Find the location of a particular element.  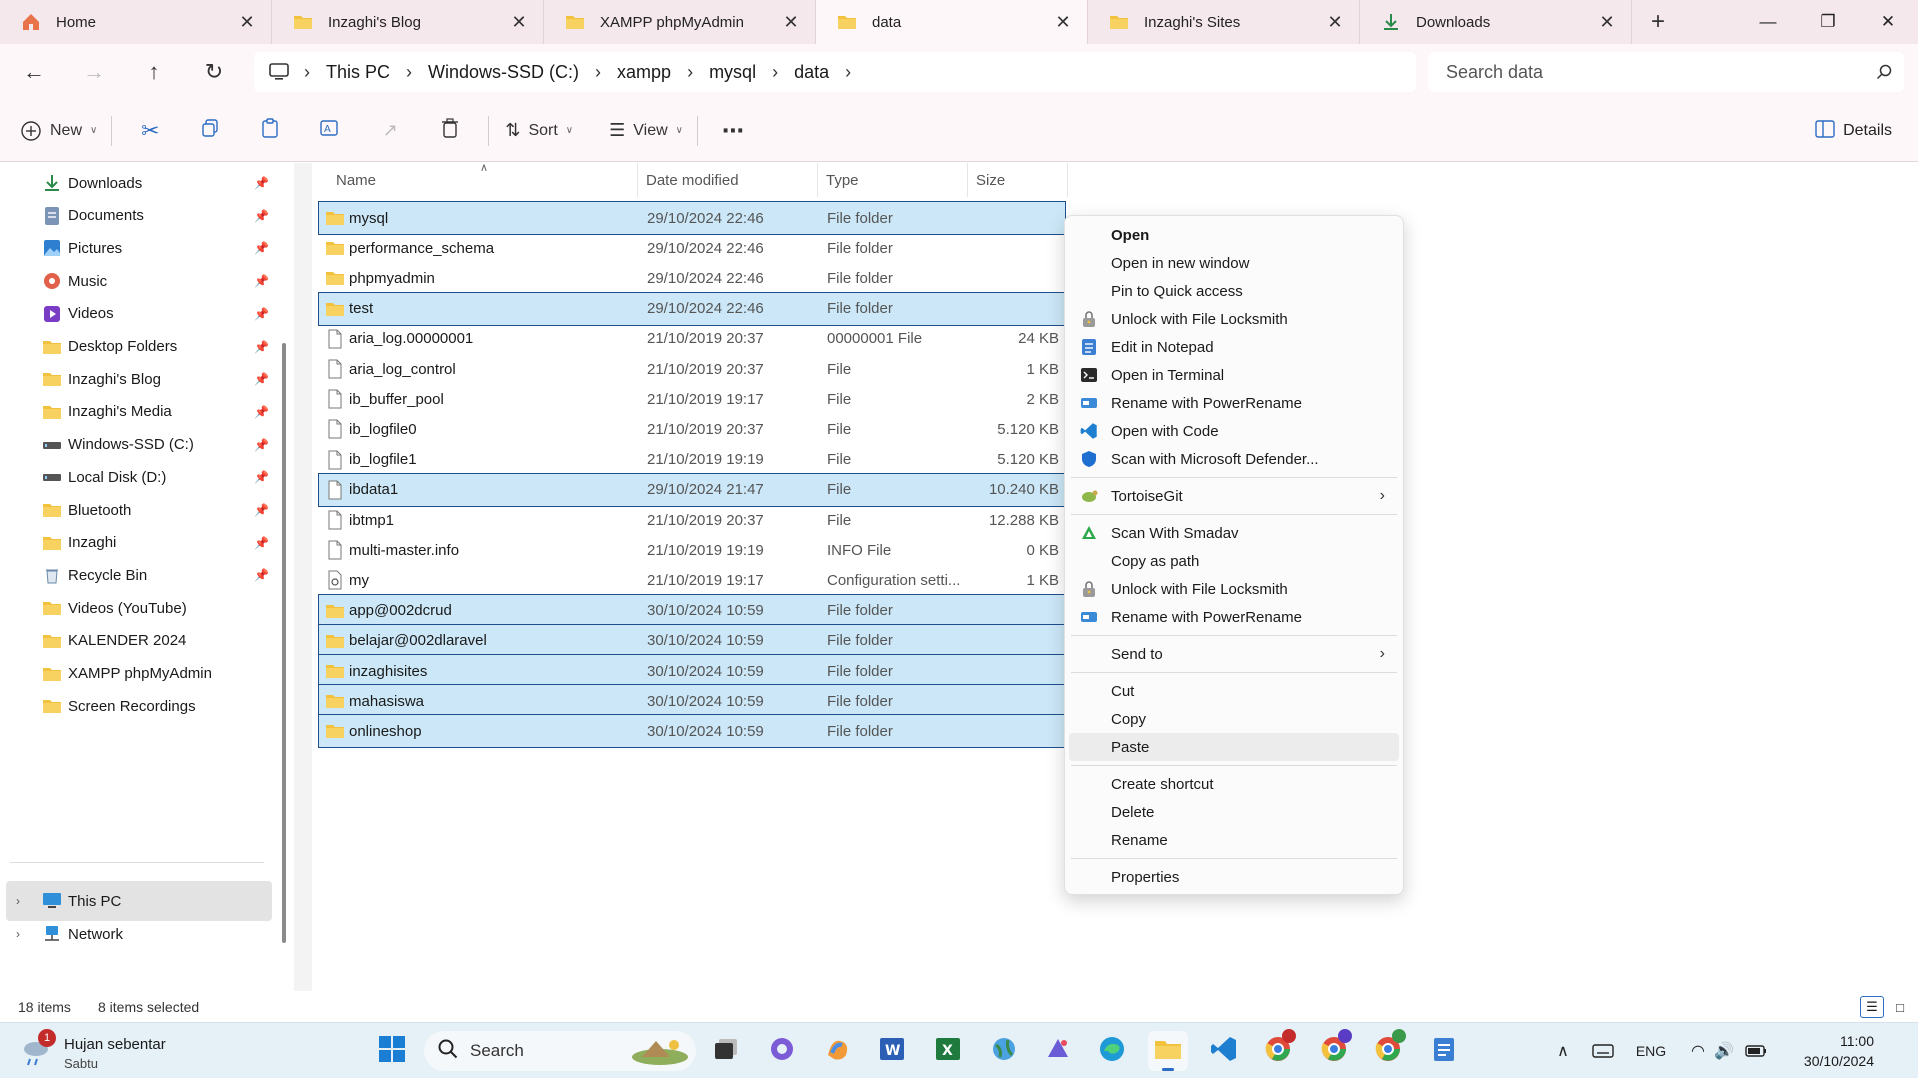

start-button is located at coordinates (392, 1051).